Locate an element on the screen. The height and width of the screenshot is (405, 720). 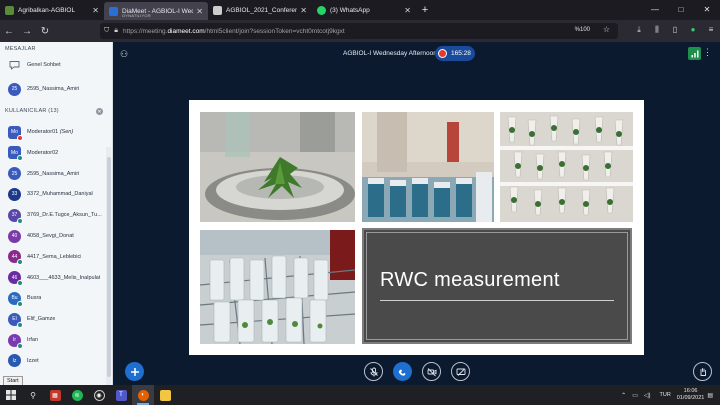
plus-icon is located at coordinates (134, 371).